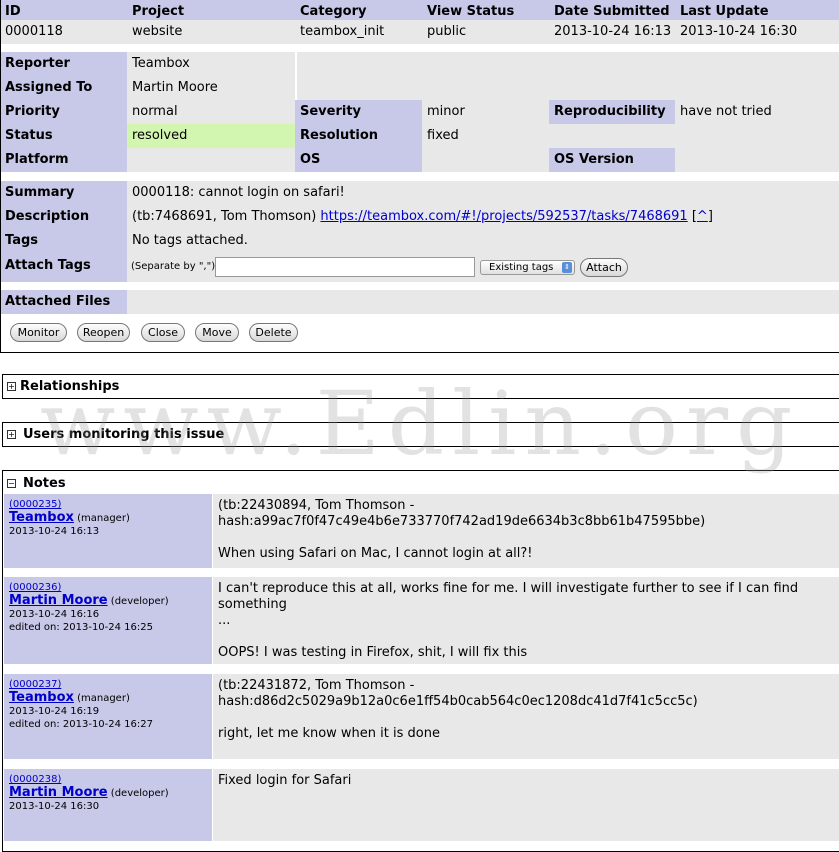  What do you see at coordinates (211, 136) in the screenshot?
I see `status-value: resolved` at bounding box center [211, 136].